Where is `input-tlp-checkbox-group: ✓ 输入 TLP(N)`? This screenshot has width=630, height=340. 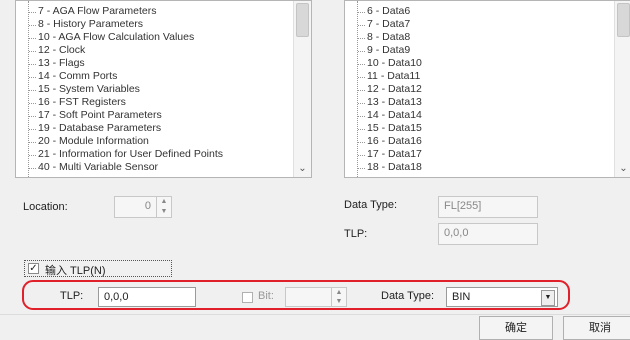 input-tlp-checkbox-group: ✓ 输入 TLP(N) is located at coordinates (98, 268).